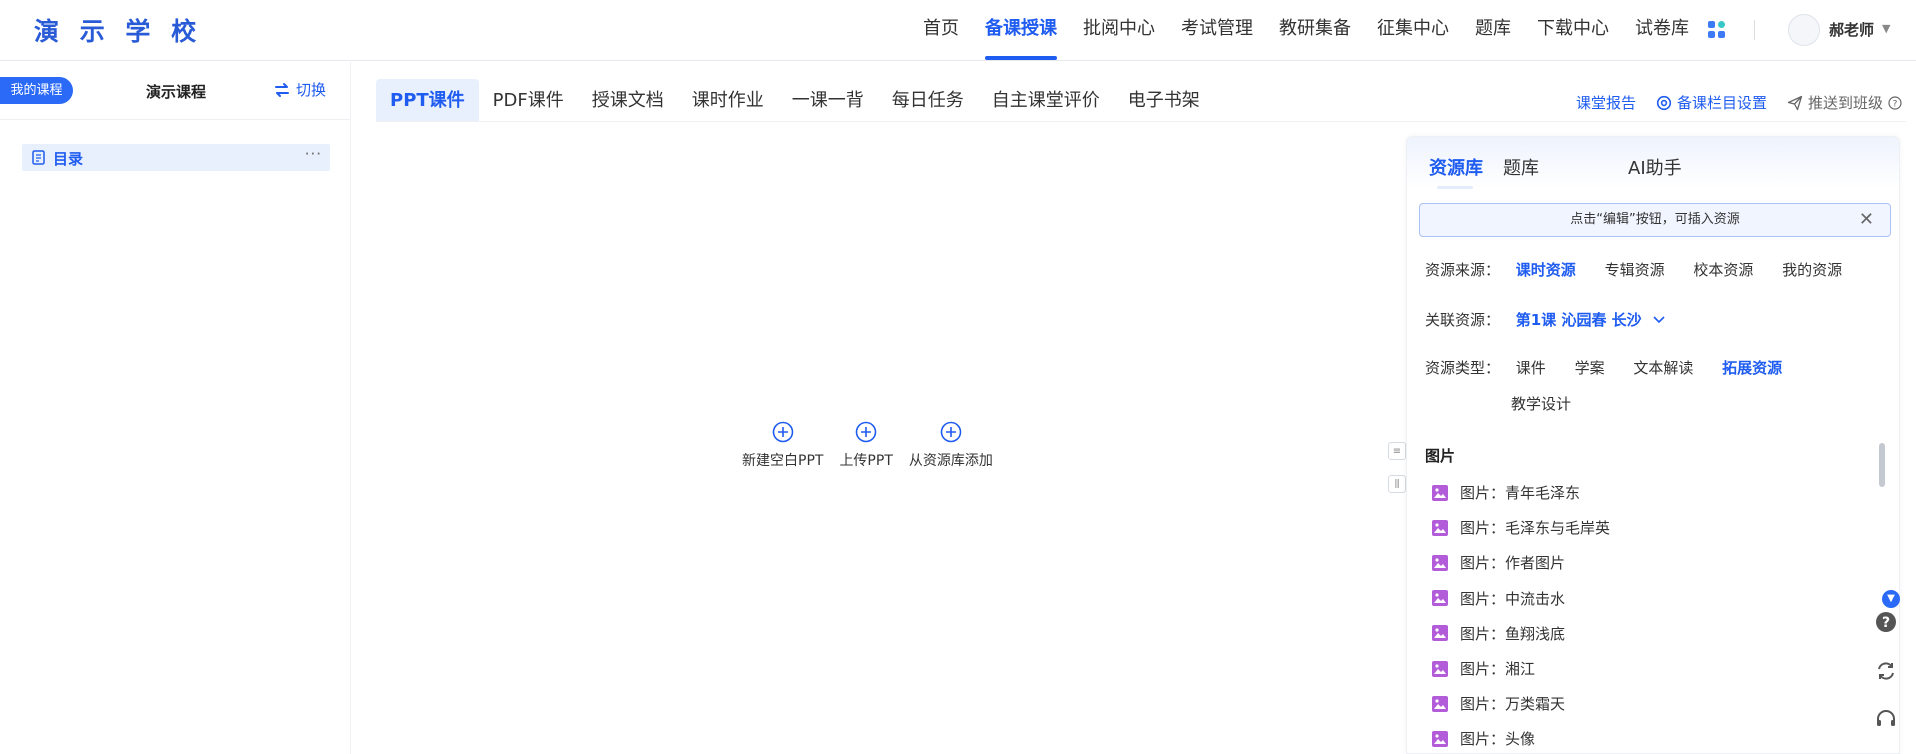  Describe the element at coordinates (68, 159) in the screenshot. I see `toc-label: 目录` at that location.